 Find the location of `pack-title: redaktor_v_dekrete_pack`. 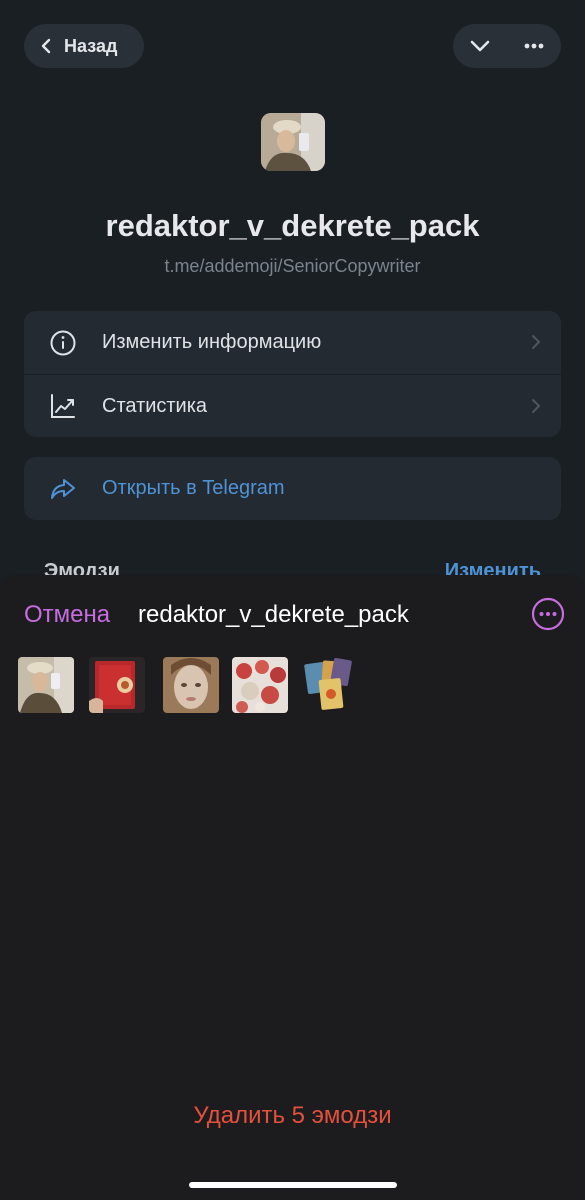

pack-title: redaktor_v_dekrete_pack is located at coordinates (292, 225).